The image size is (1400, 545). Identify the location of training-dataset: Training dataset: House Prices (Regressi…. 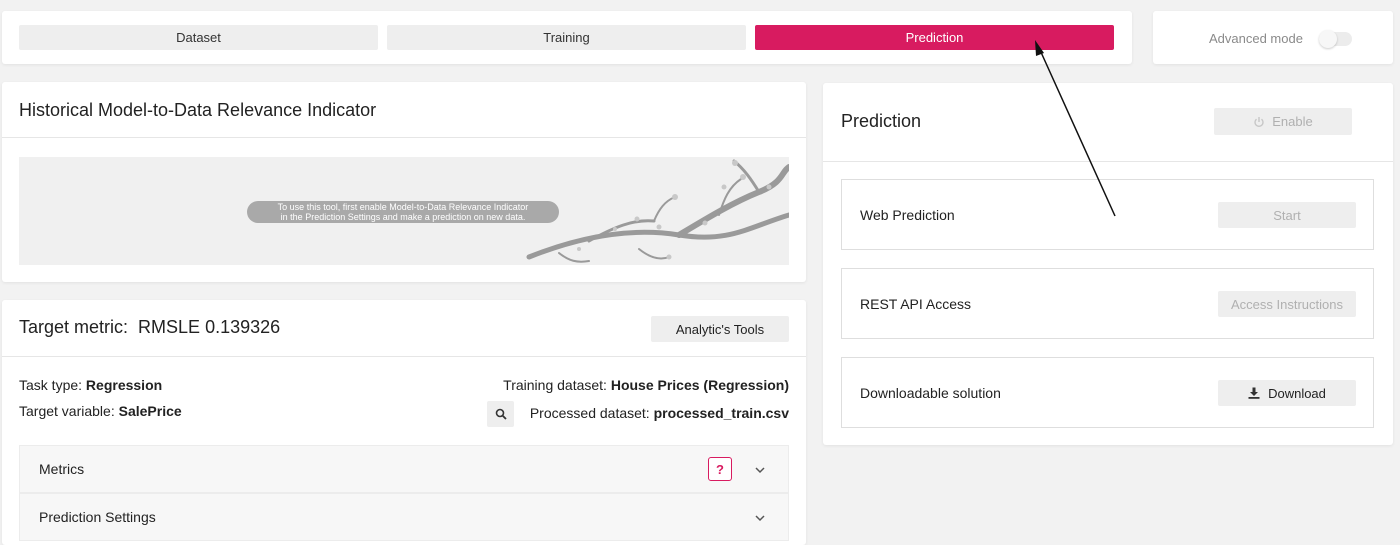
(646, 385).